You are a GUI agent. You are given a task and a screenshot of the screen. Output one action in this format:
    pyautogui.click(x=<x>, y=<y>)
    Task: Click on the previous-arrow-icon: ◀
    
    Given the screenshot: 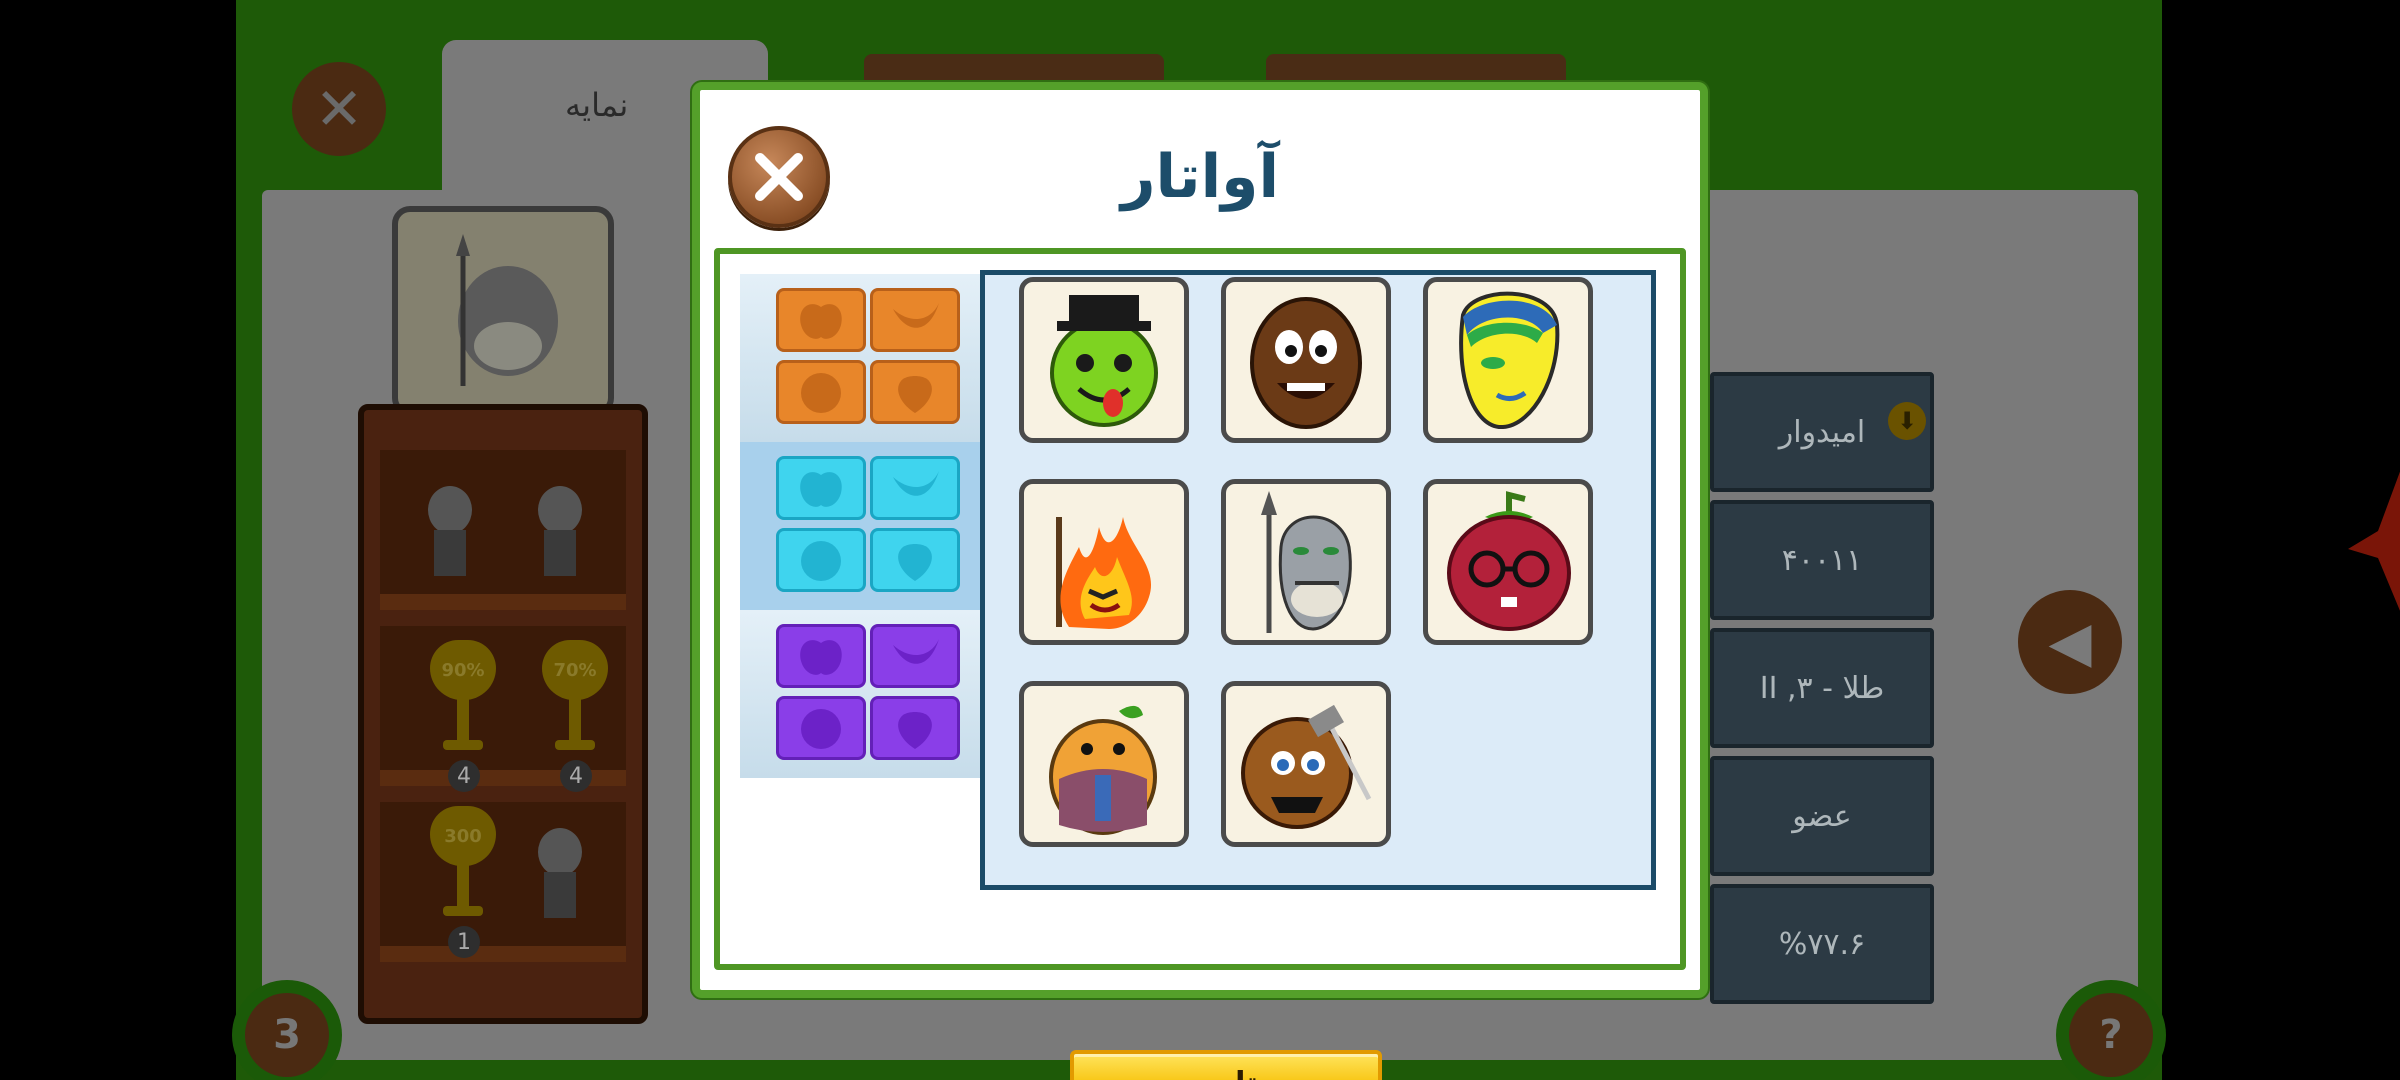 What is the action you would take?
    pyautogui.click(x=2070, y=642)
    